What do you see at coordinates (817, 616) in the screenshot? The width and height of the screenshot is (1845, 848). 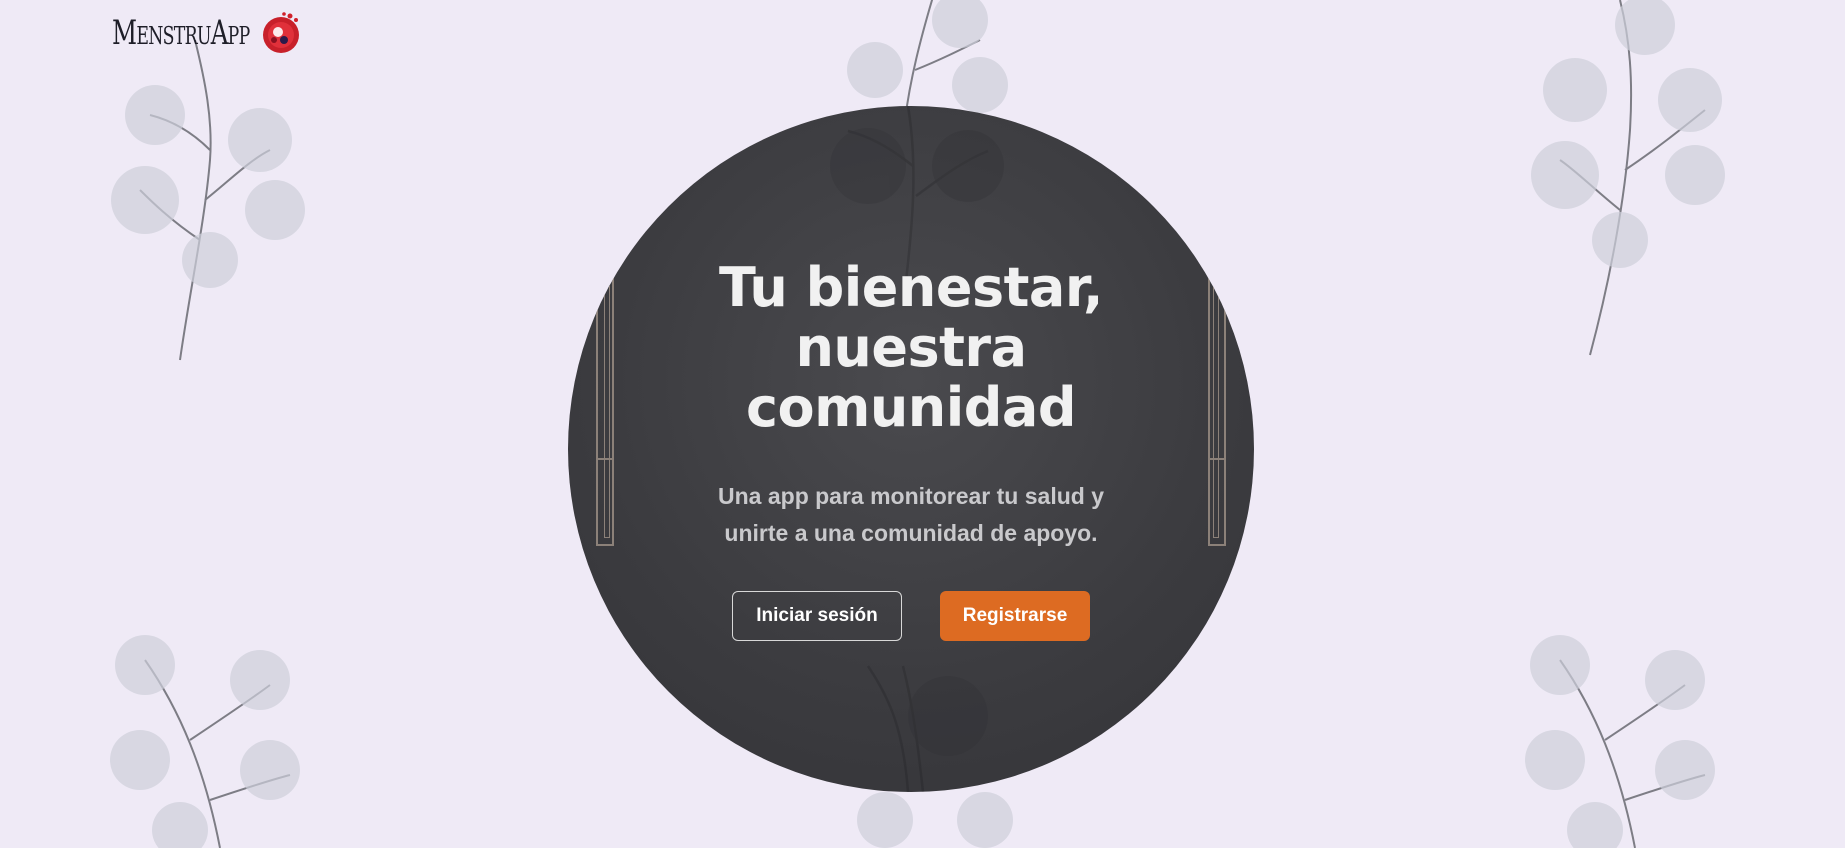 I see `login-button: Iniciar sesión` at bounding box center [817, 616].